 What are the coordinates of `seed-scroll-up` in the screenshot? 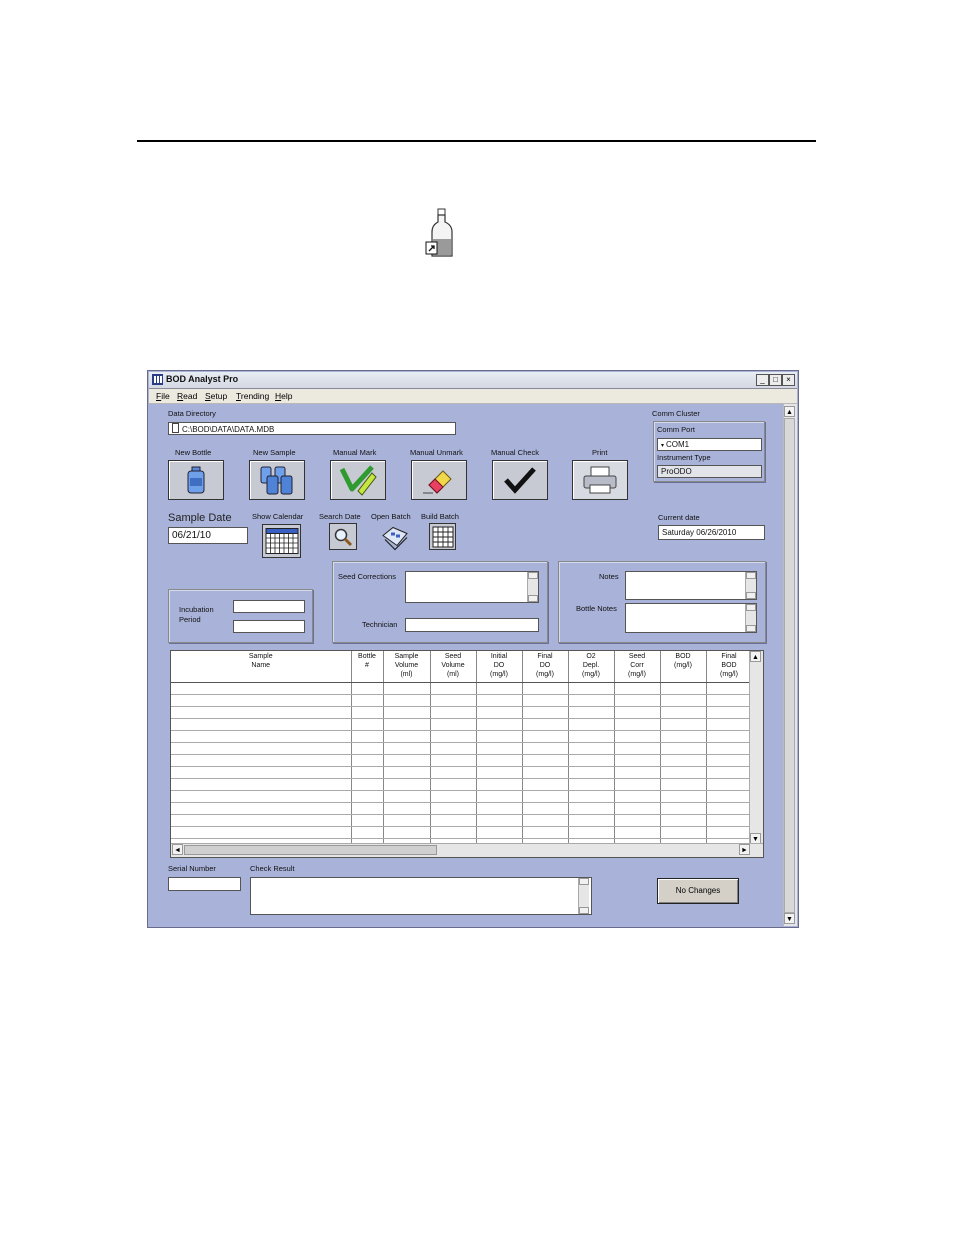 It's located at (533, 575).